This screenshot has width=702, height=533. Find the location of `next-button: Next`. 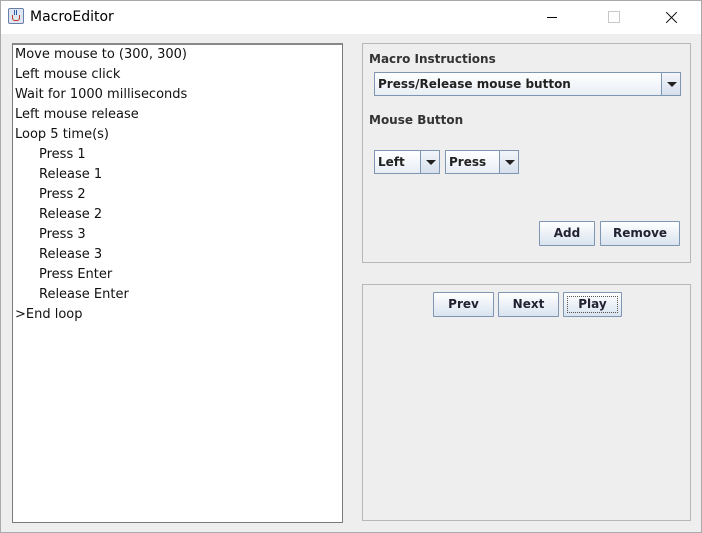

next-button: Next is located at coordinates (528, 304).